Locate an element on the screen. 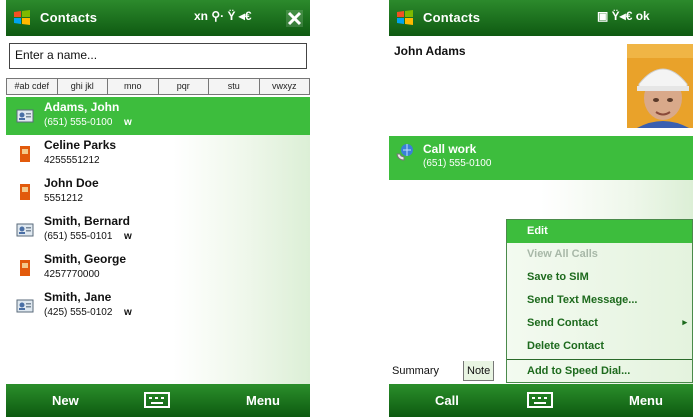  softkey-bar: Call Menu is located at coordinates (541, 400).